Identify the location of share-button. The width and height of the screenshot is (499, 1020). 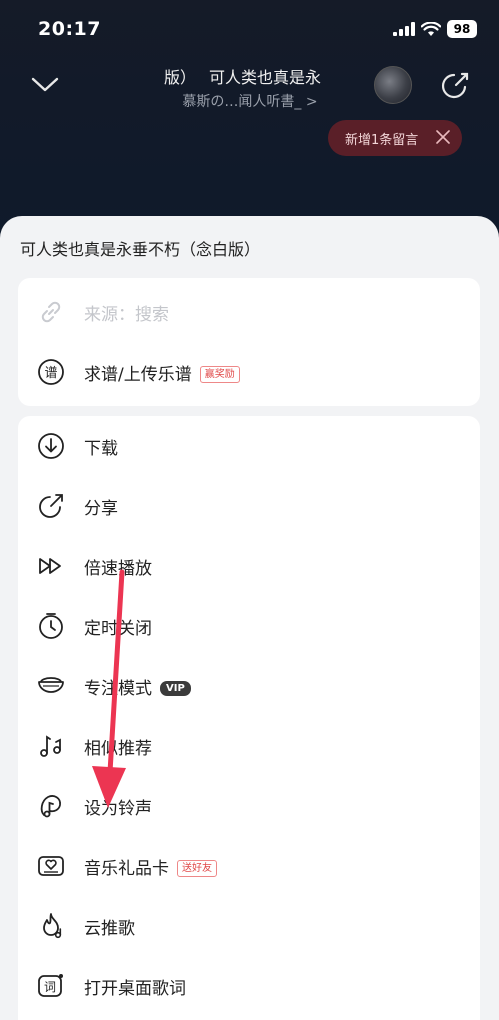
(455, 85).